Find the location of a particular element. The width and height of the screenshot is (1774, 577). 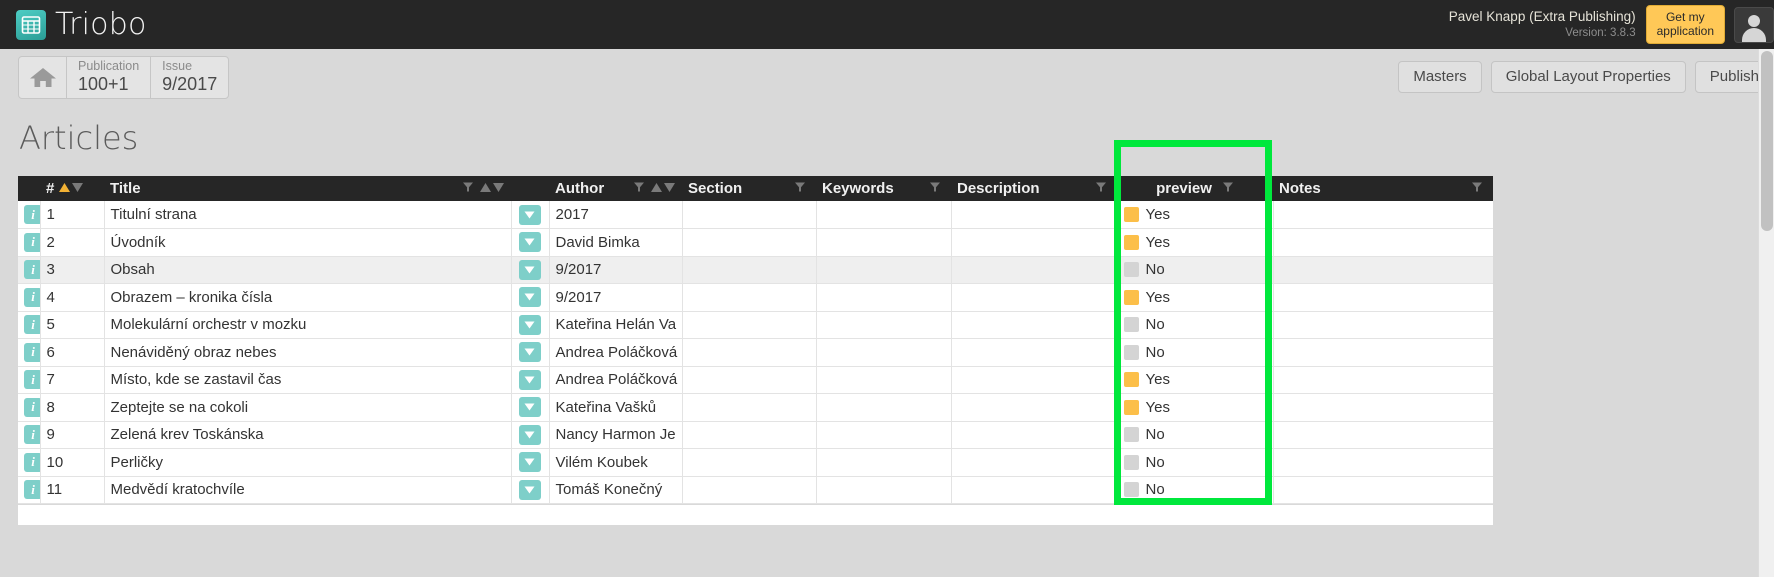

filter-icon-title is located at coordinates (468, 188).